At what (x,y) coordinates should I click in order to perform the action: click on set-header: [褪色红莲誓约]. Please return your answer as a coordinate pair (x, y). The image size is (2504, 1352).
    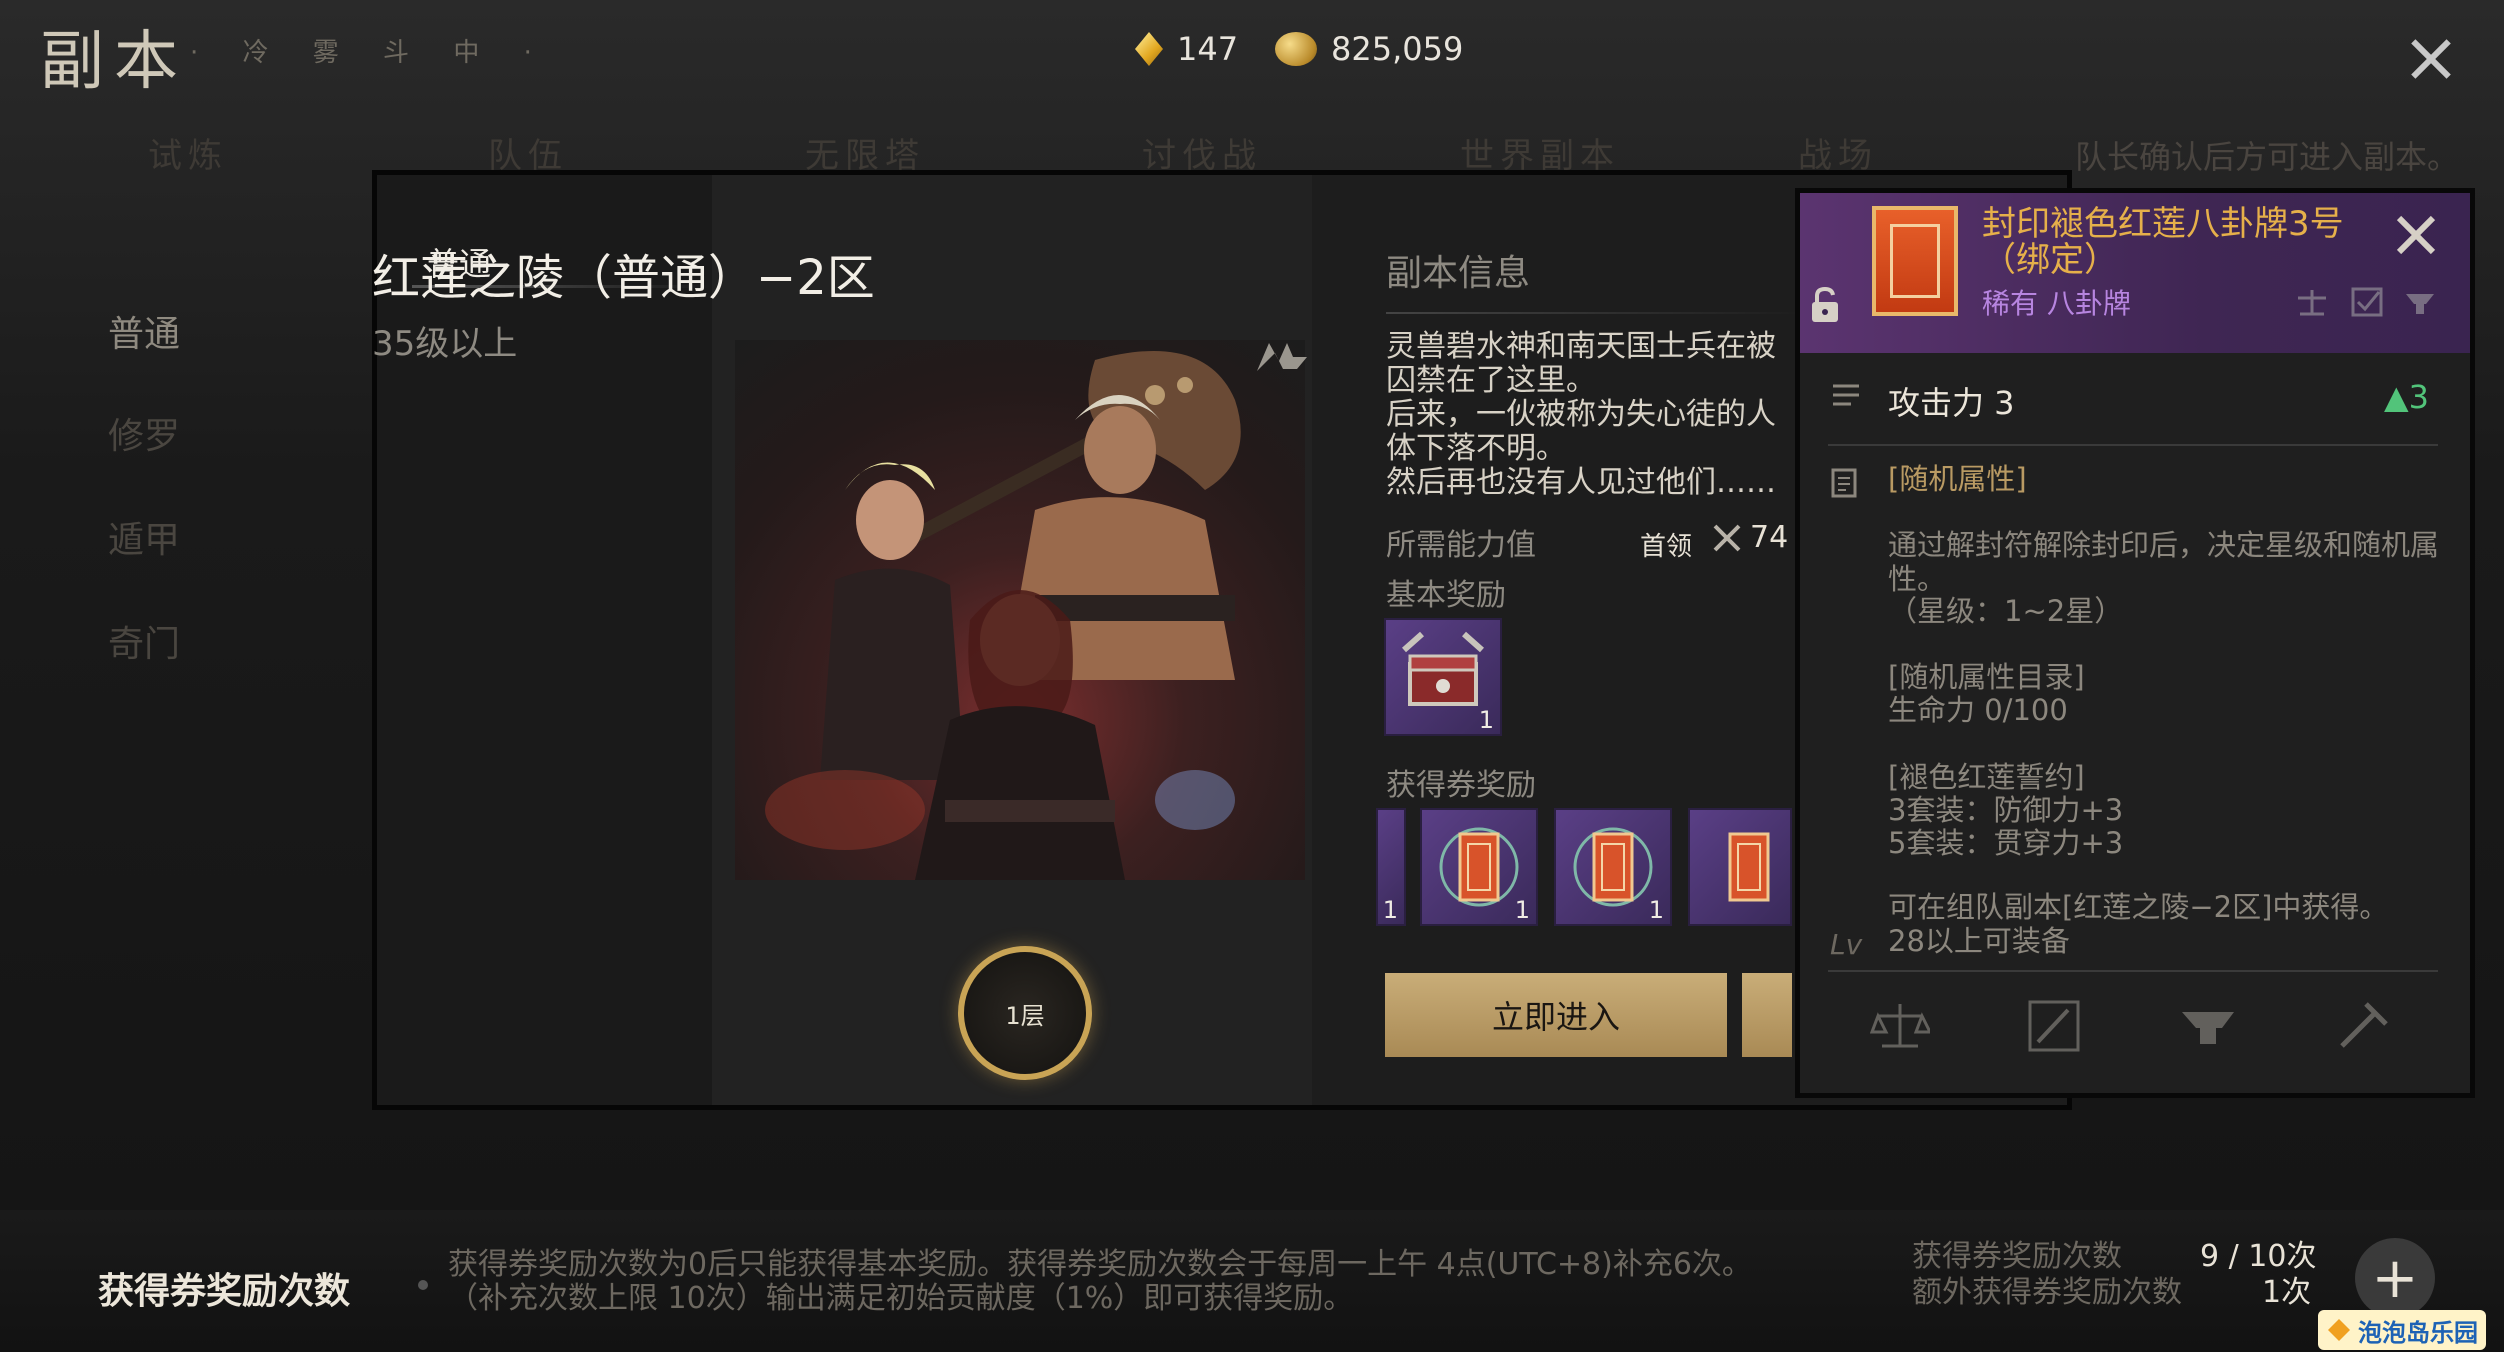
    Looking at the image, I should click on (1986, 777).